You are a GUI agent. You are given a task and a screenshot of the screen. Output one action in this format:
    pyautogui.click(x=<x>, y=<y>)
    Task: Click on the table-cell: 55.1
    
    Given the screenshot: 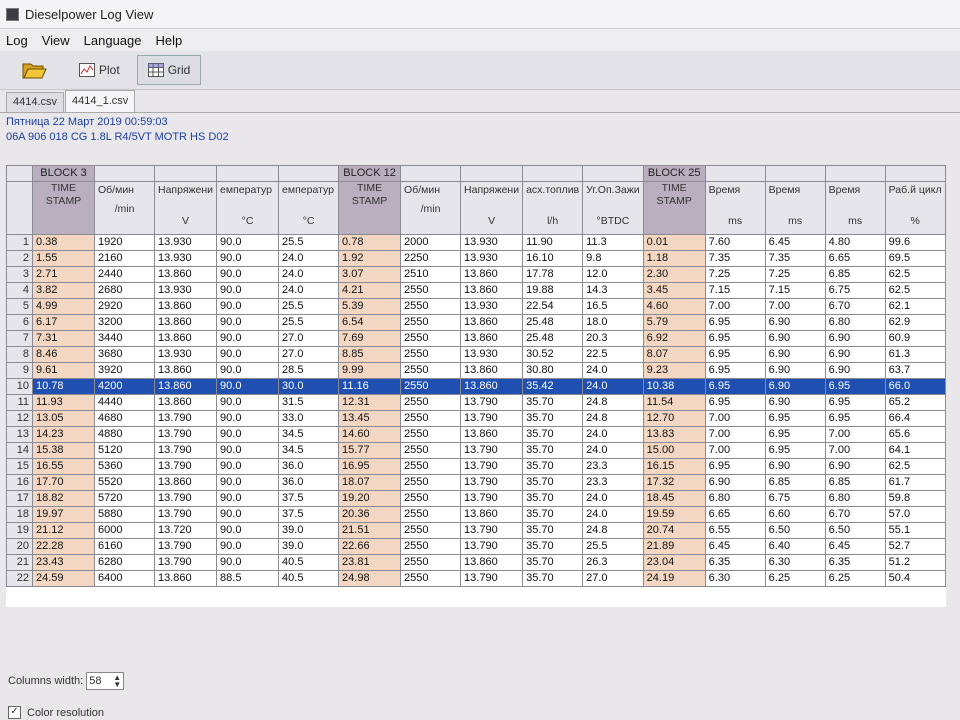 What is the action you would take?
    pyautogui.click(x=915, y=530)
    